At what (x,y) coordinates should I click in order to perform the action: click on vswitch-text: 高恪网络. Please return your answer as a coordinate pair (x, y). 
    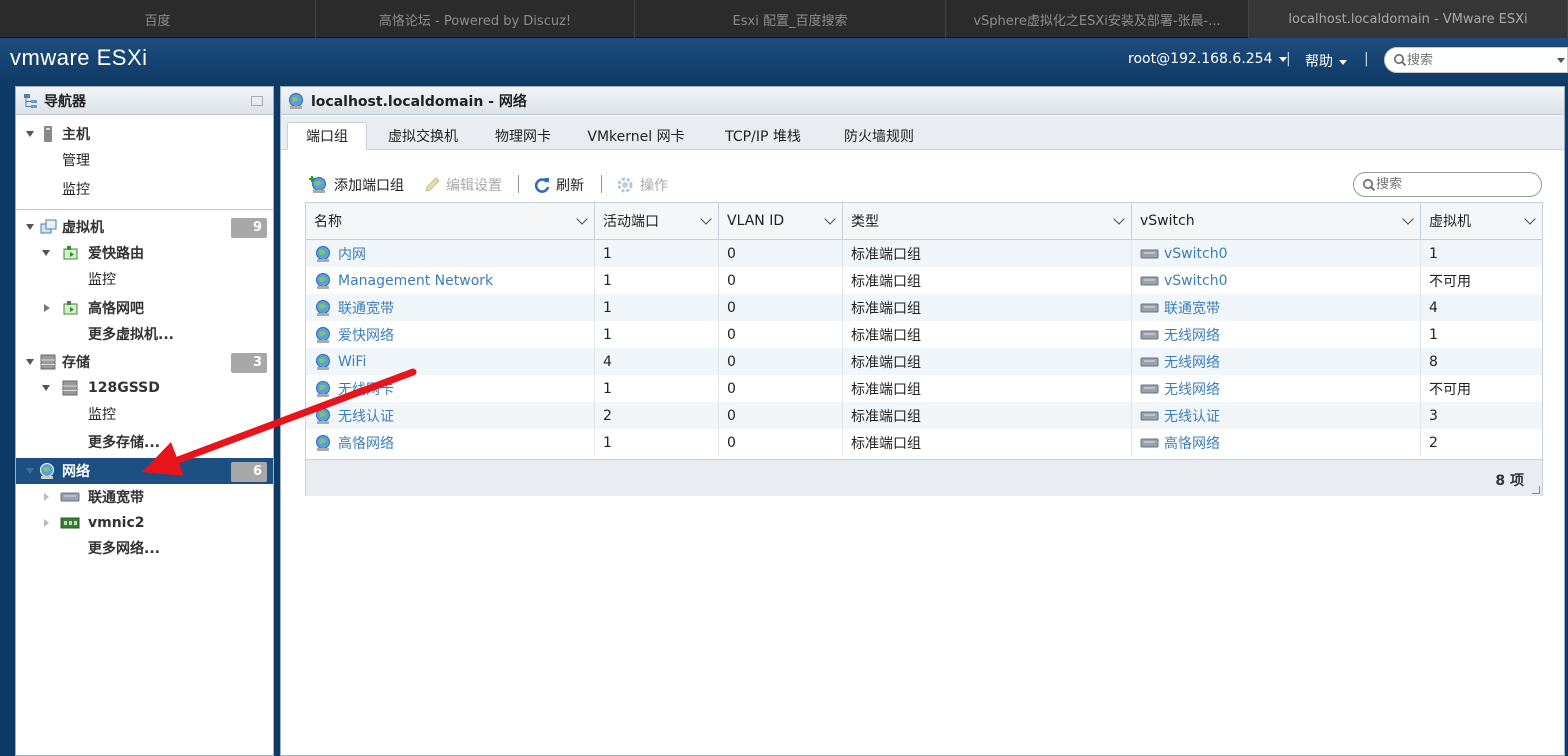
    Looking at the image, I should click on (1192, 443).